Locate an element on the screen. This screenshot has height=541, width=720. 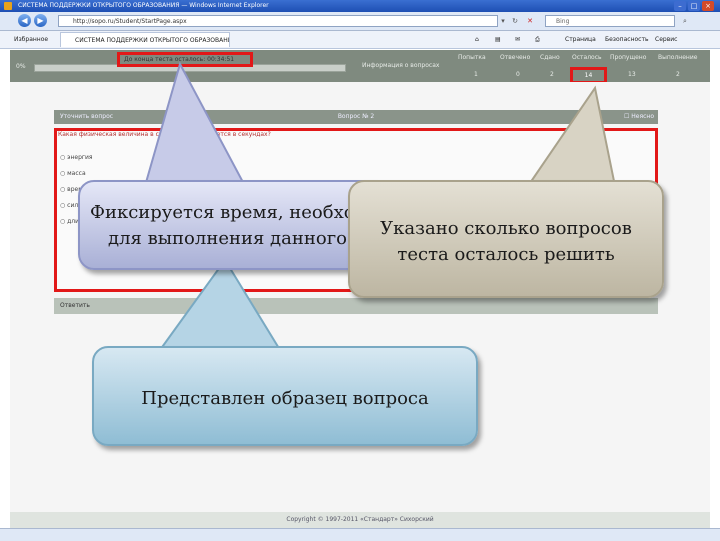
callout-remaining-line2: теста осталось решить is located at coordinates (506, 254).